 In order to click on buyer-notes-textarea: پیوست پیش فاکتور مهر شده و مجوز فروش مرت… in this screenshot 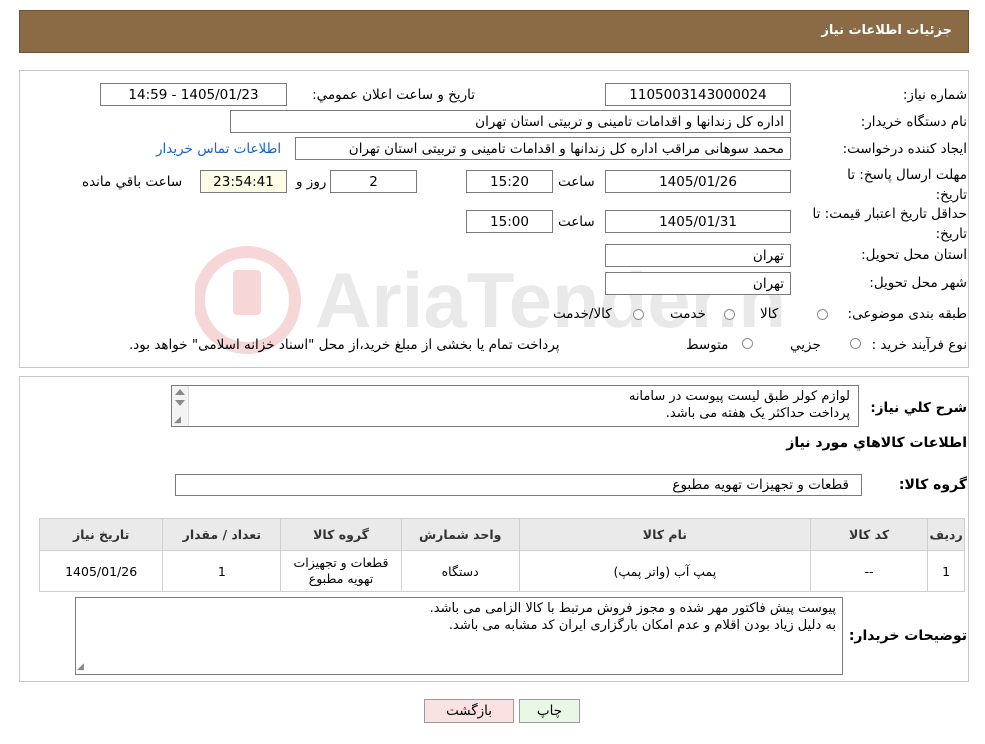, I will do `click(459, 636)`.